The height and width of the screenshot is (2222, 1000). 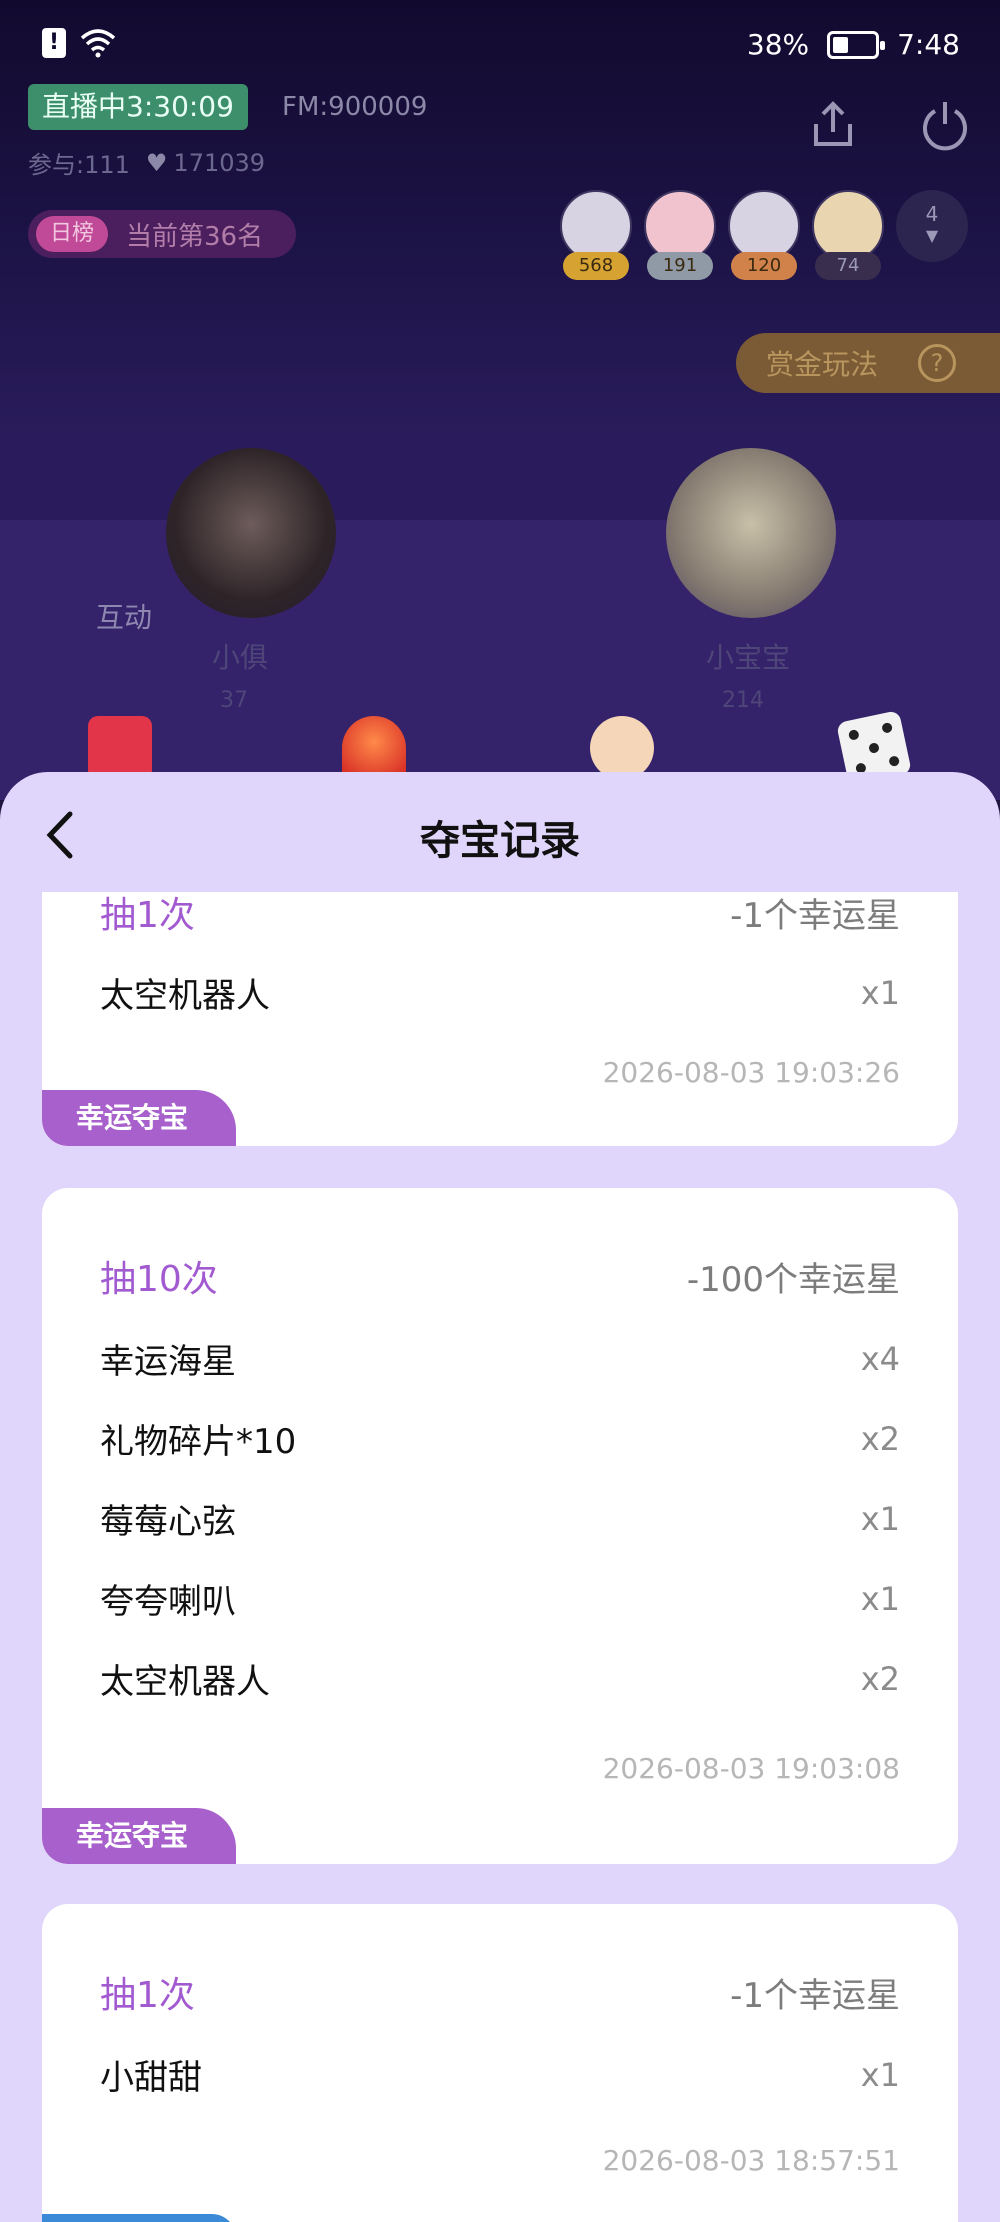 I want to click on wifi-icon, so click(x=98, y=43).